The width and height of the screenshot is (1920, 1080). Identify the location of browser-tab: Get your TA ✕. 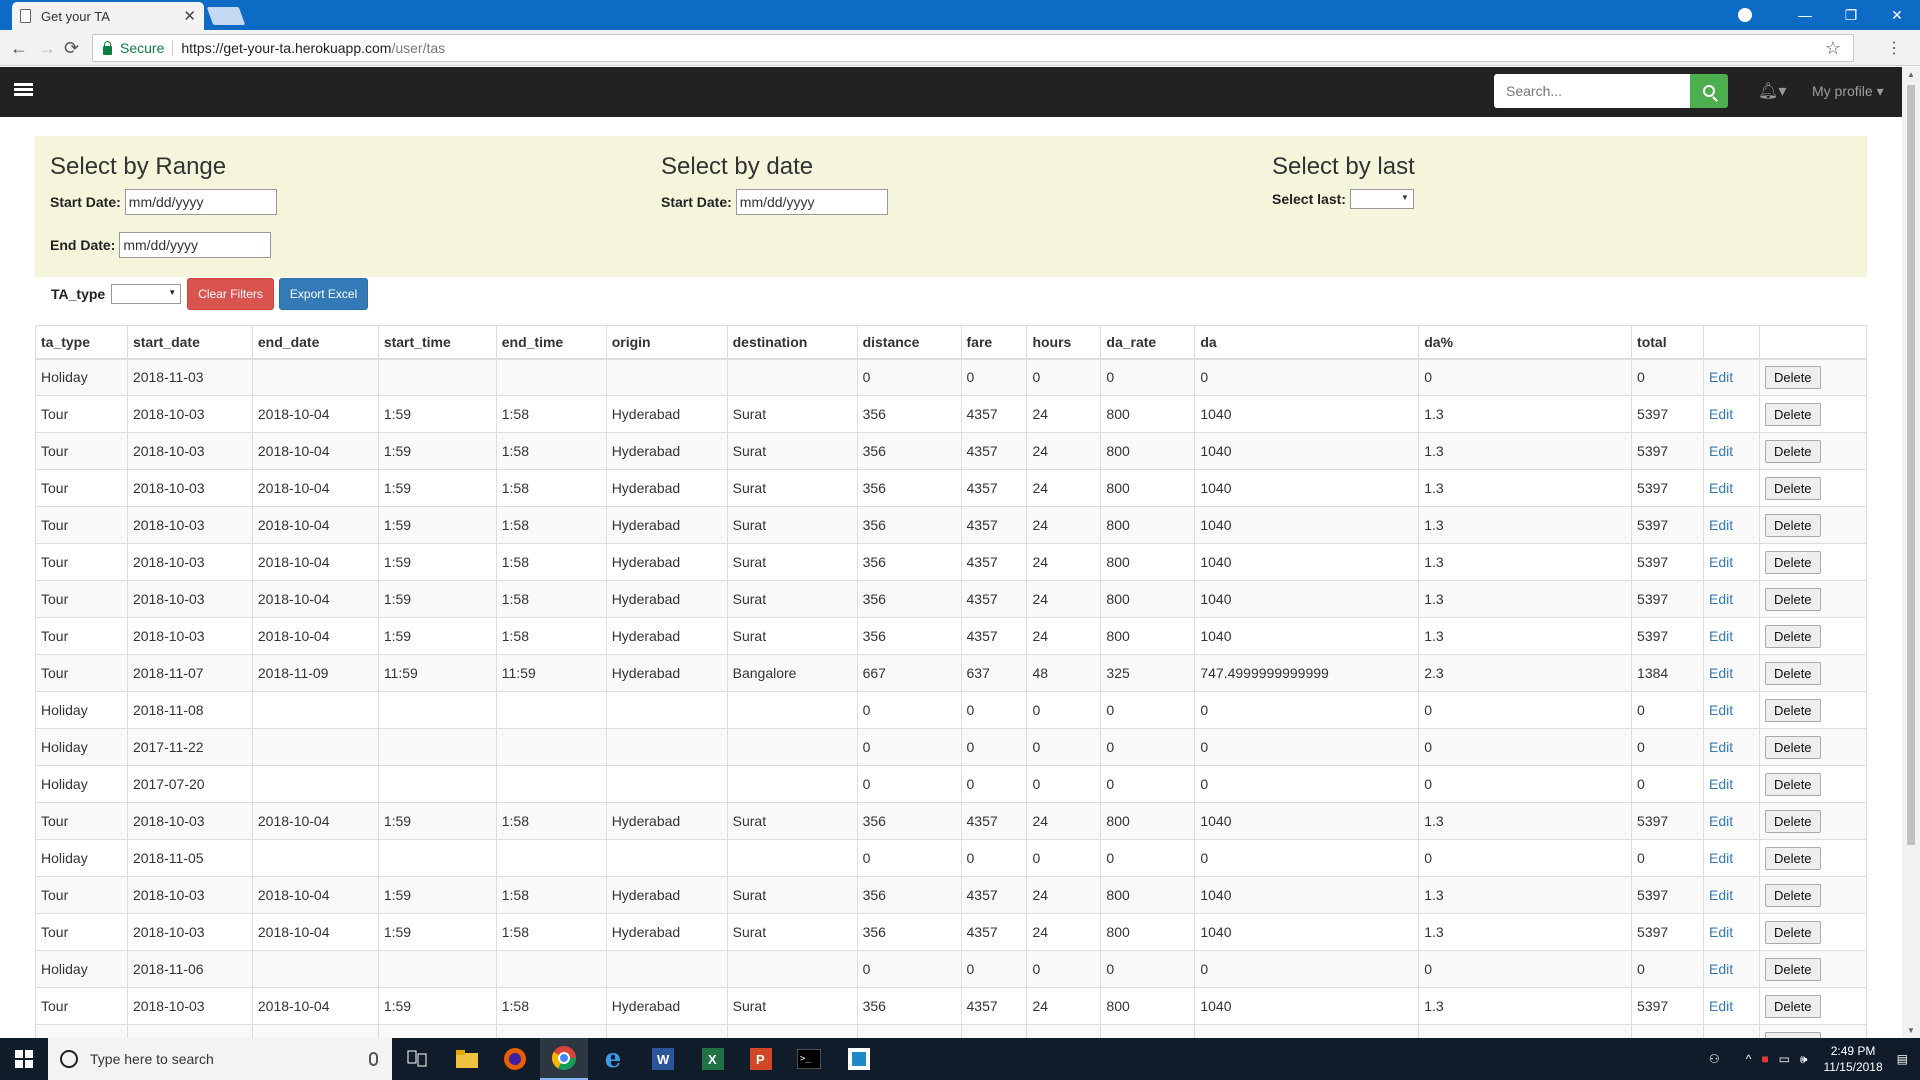
(108, 16).